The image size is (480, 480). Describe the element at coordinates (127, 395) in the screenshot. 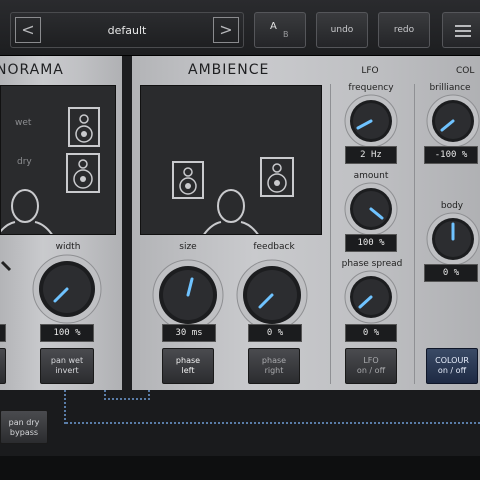

I see `routing-line-ambience` at that location.